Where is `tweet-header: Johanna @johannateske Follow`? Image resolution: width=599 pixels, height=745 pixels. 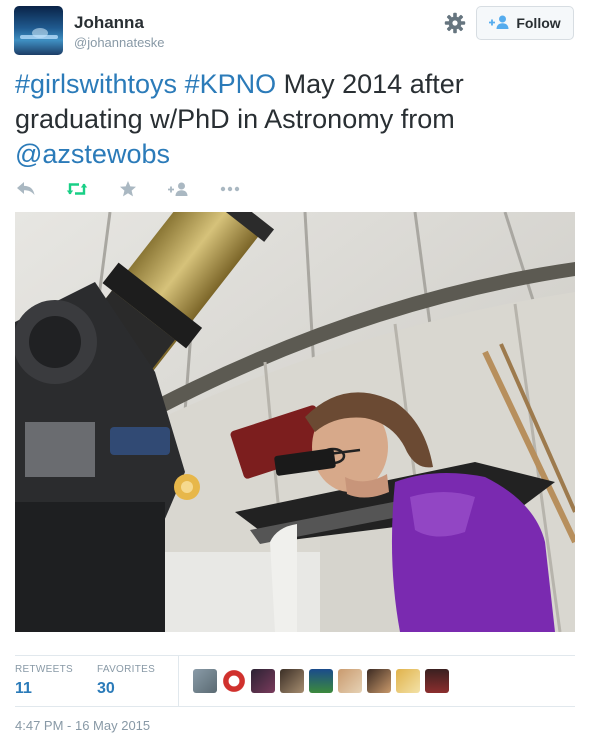 tweet-header: Johanna @johannateske Follow is located at coordinates (299, 31).